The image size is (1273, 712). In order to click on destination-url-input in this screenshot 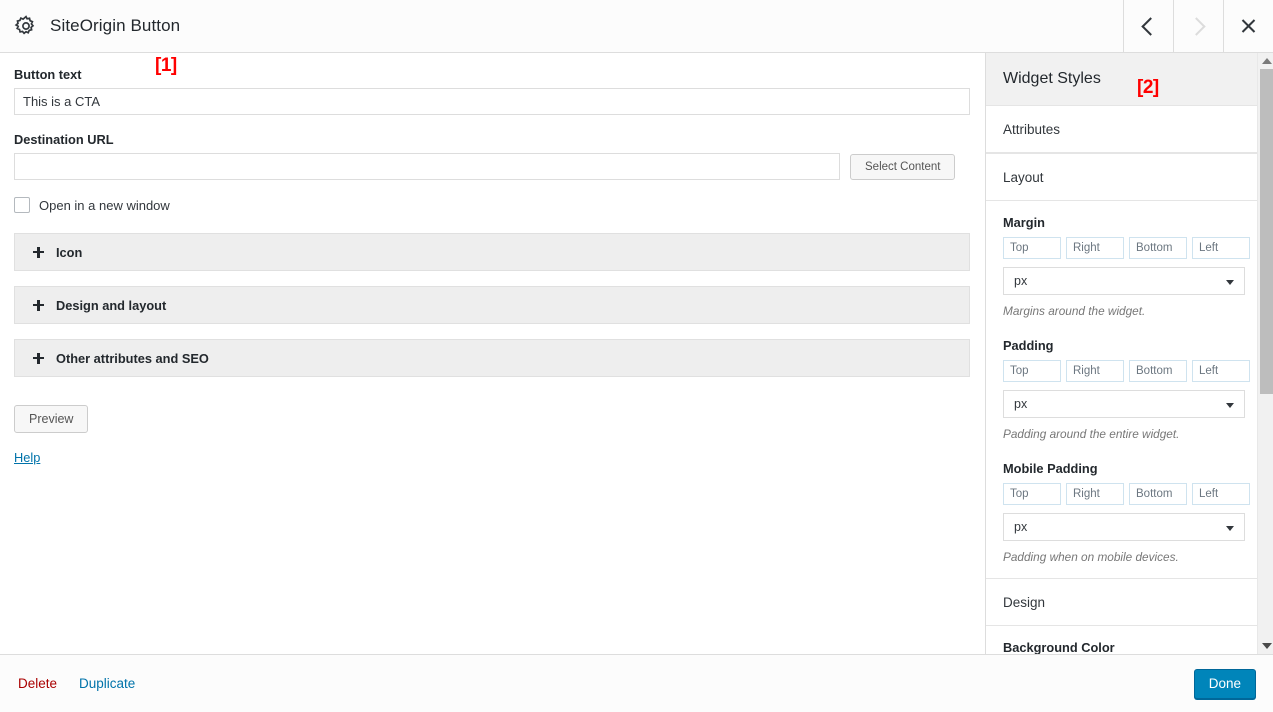, I will do `click(427, 166)`.